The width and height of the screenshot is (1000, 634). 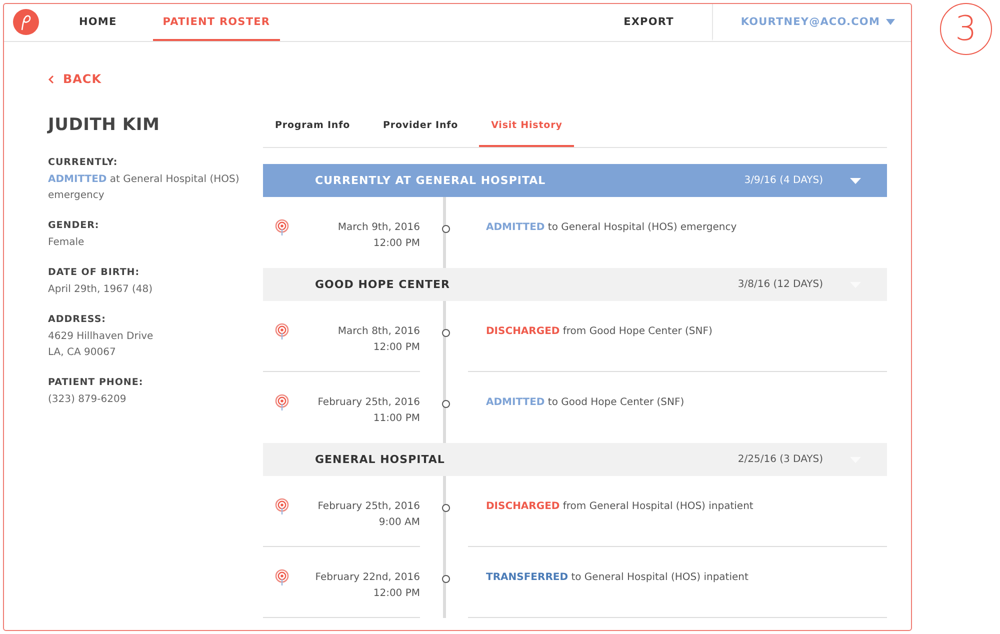 What do you see at coordinates (144, 187) in the screenshot?
I see `field-value: ADMITTED at General Hospital (HOS) emergency` at bounding box center [144, 187].